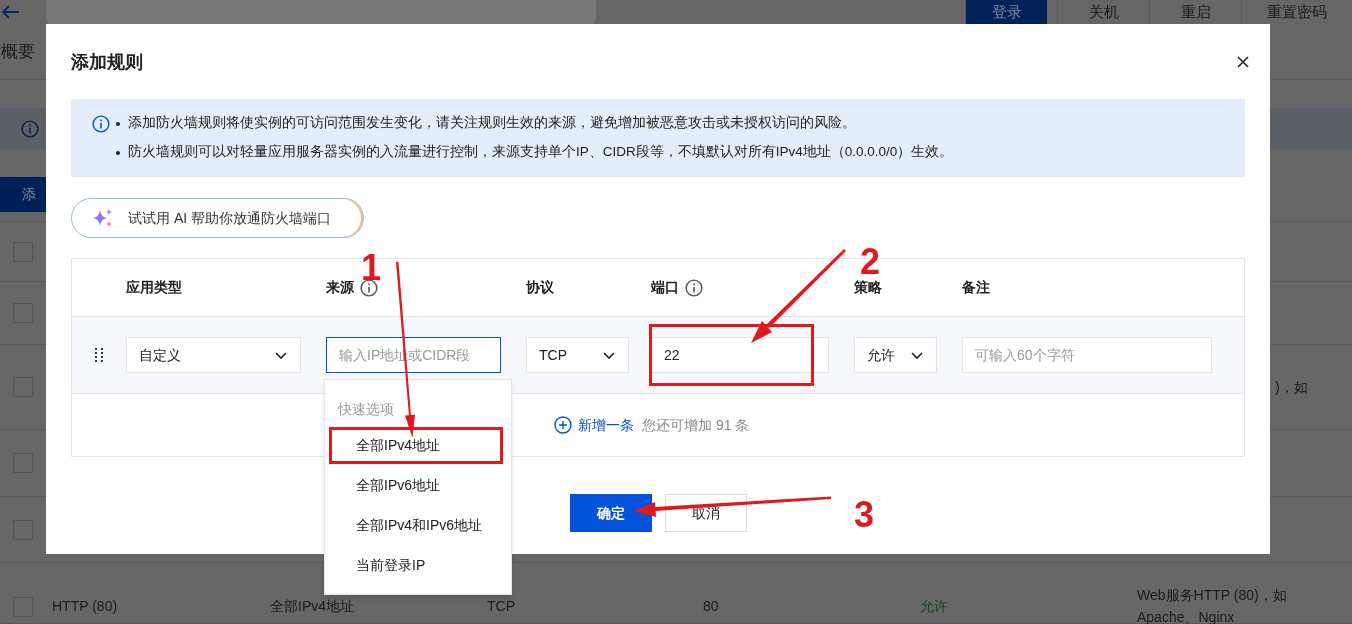  I want to click on notice-text: 添加防火墙规则将使实例的可访问范围发生变化，请关注规则生效的来源，避免增加被恶意攻击或未授权访问的风险。, so click(492, 123).